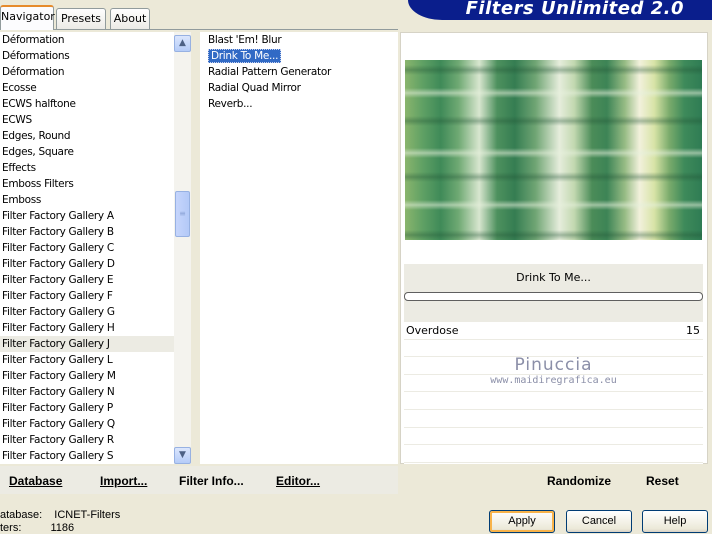  Describe the element at coordinates (21, 515) in the screenshot. I see `status-database-label: atabase:` at that location.